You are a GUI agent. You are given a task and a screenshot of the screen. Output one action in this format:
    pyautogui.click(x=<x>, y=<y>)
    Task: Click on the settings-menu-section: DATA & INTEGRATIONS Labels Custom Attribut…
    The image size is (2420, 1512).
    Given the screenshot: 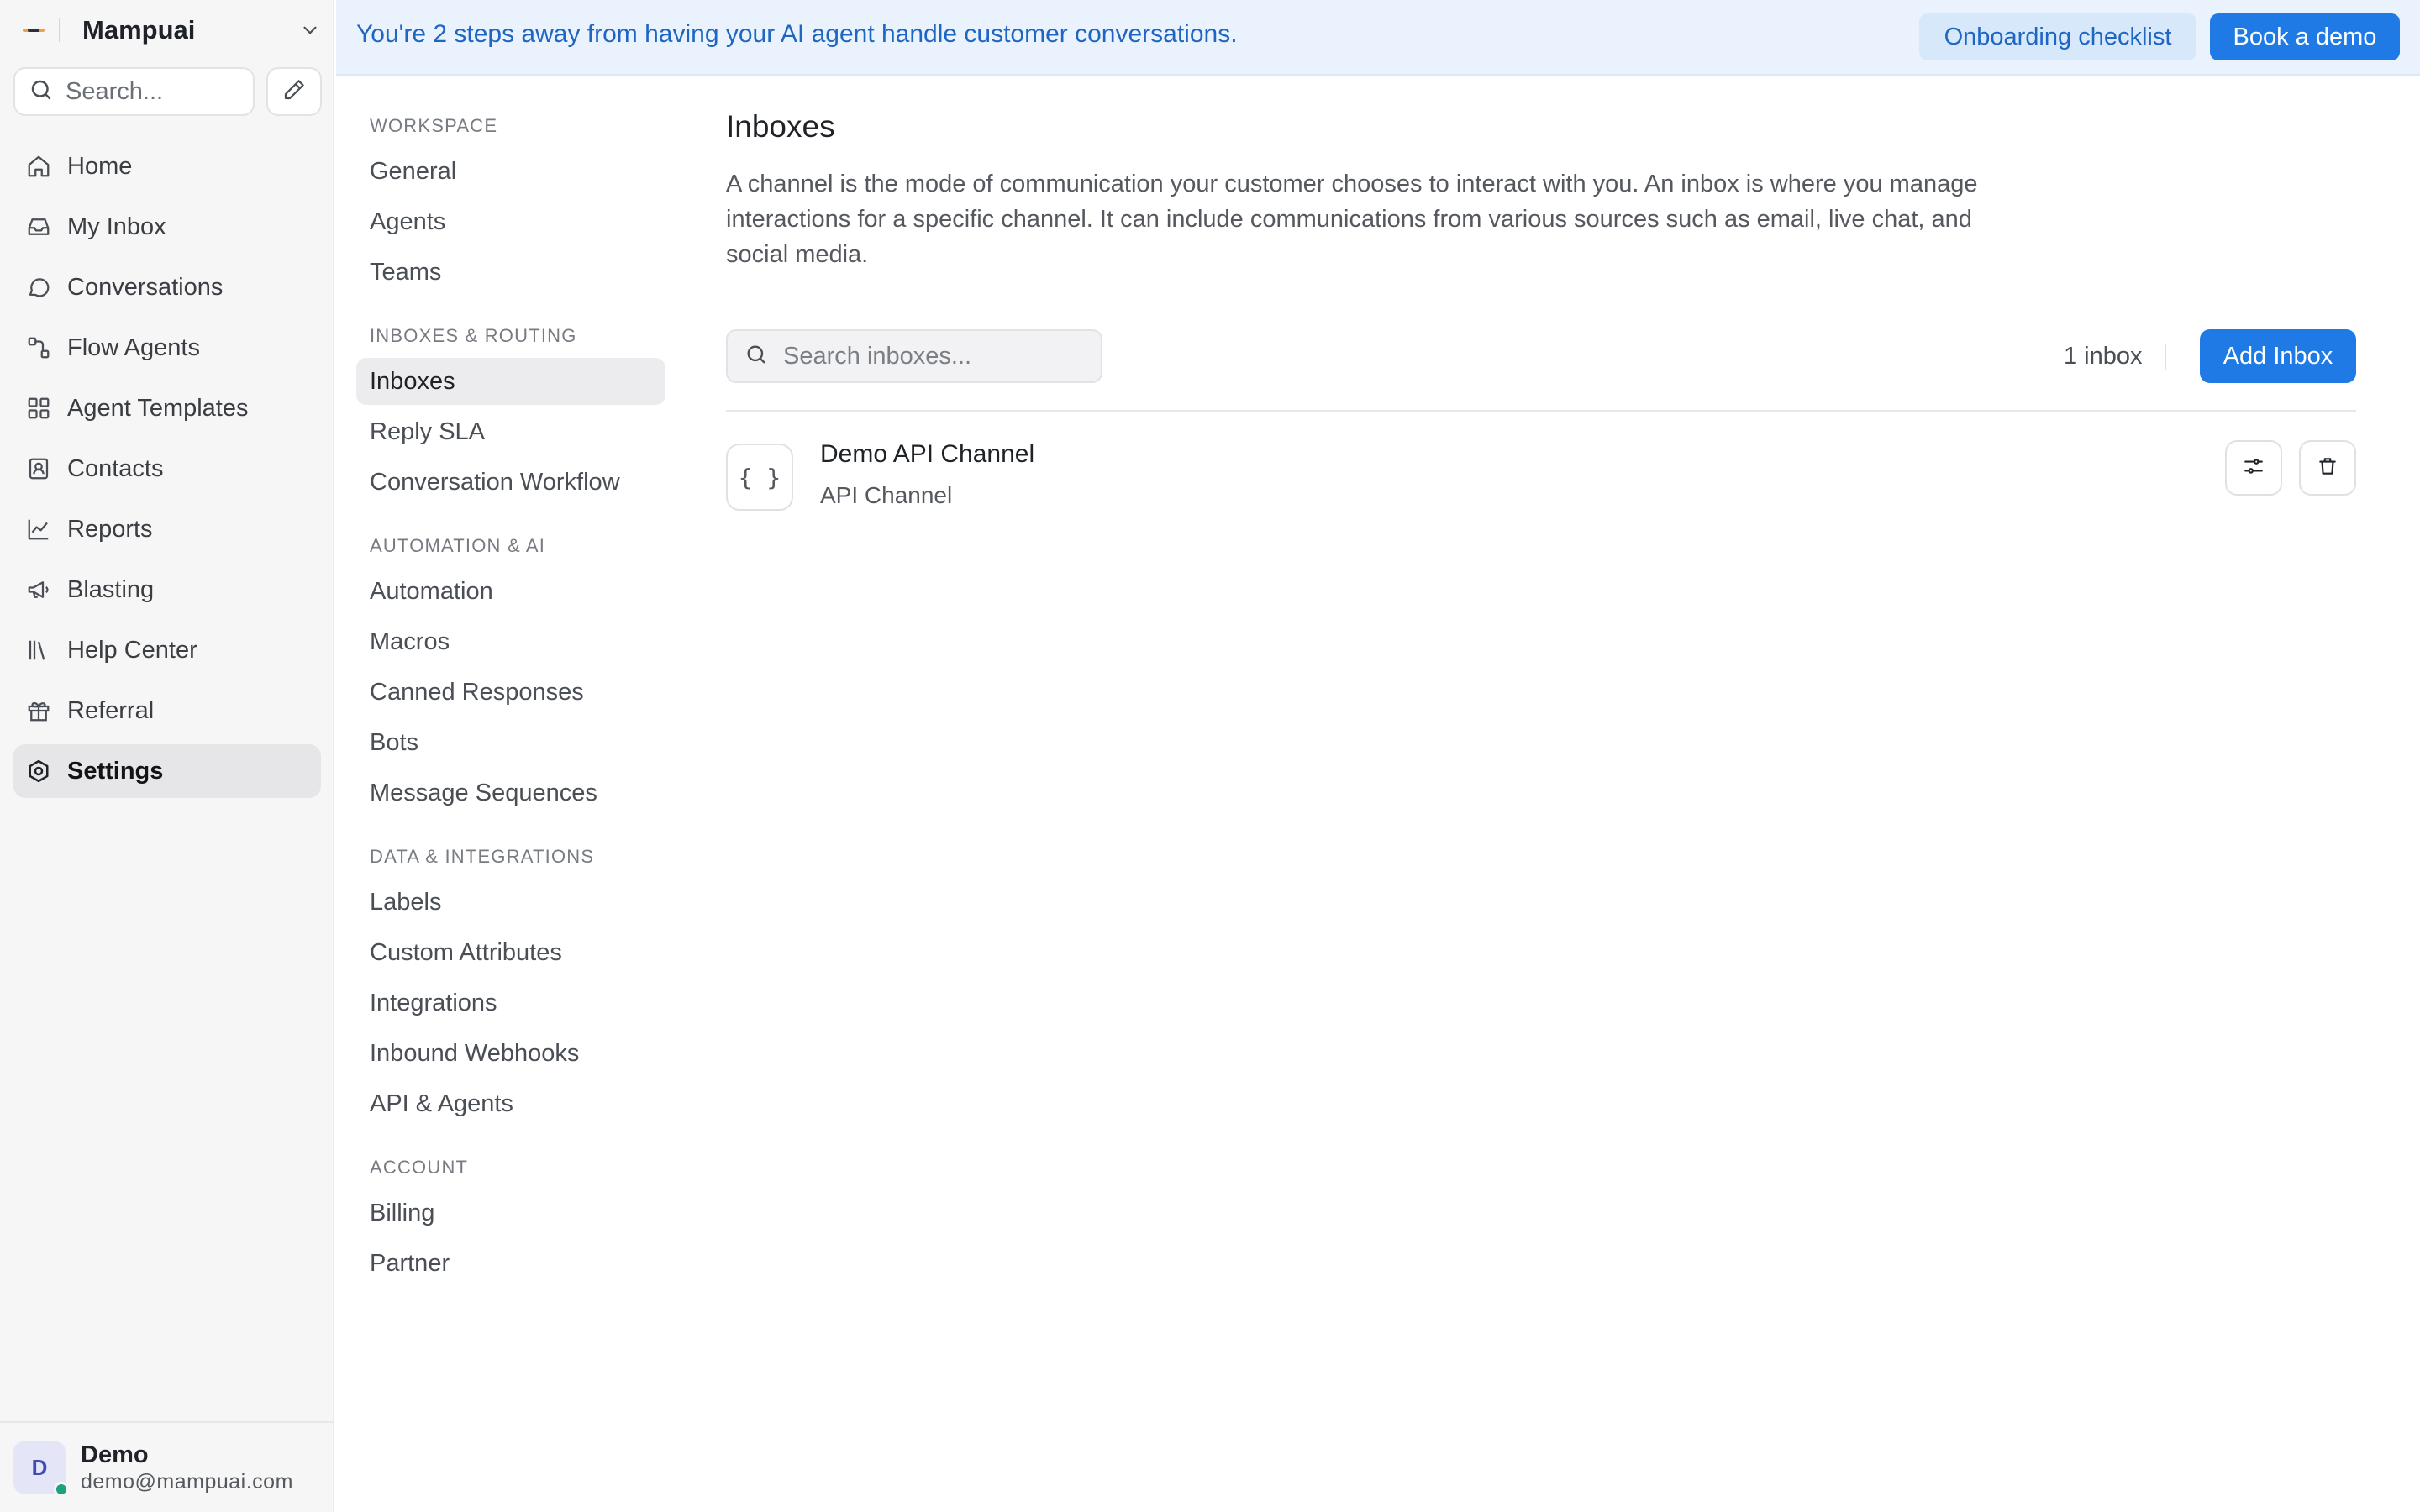 What is the action you would take?
    pyautogui.click(x=511, y=984)
    